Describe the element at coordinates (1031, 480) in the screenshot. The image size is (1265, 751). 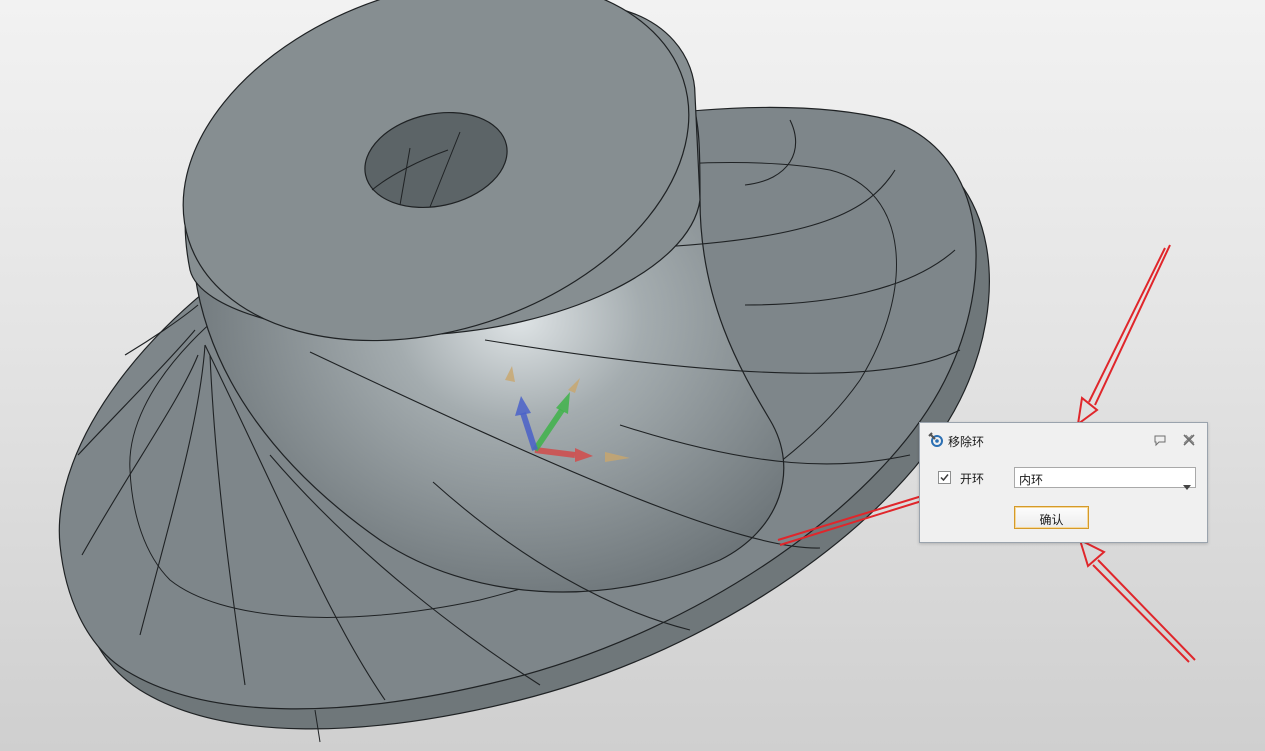
I see `ring-type-value: 内环` at that location.